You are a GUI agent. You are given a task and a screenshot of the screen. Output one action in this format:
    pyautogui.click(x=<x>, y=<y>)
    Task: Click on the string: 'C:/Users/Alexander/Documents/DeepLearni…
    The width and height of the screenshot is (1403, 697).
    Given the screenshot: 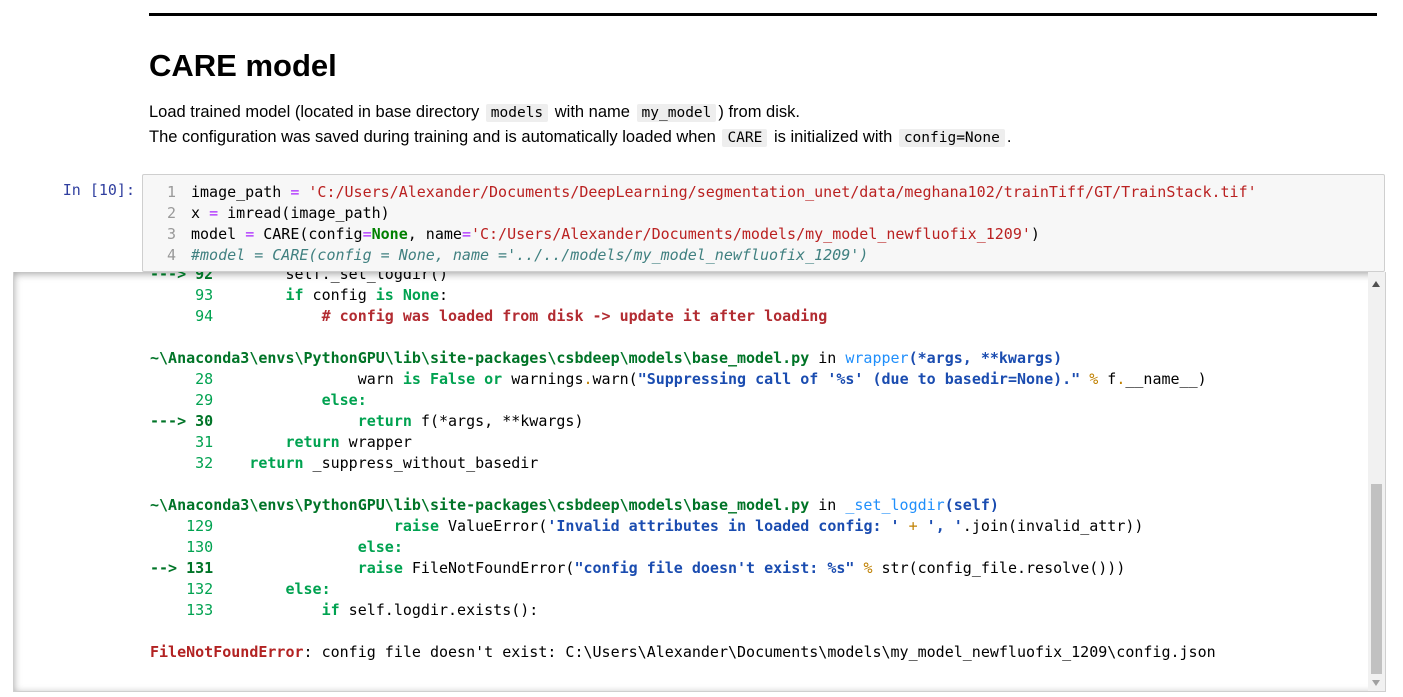 What is the action you would take?
    pyautogui.click(x=782, y=192)
    